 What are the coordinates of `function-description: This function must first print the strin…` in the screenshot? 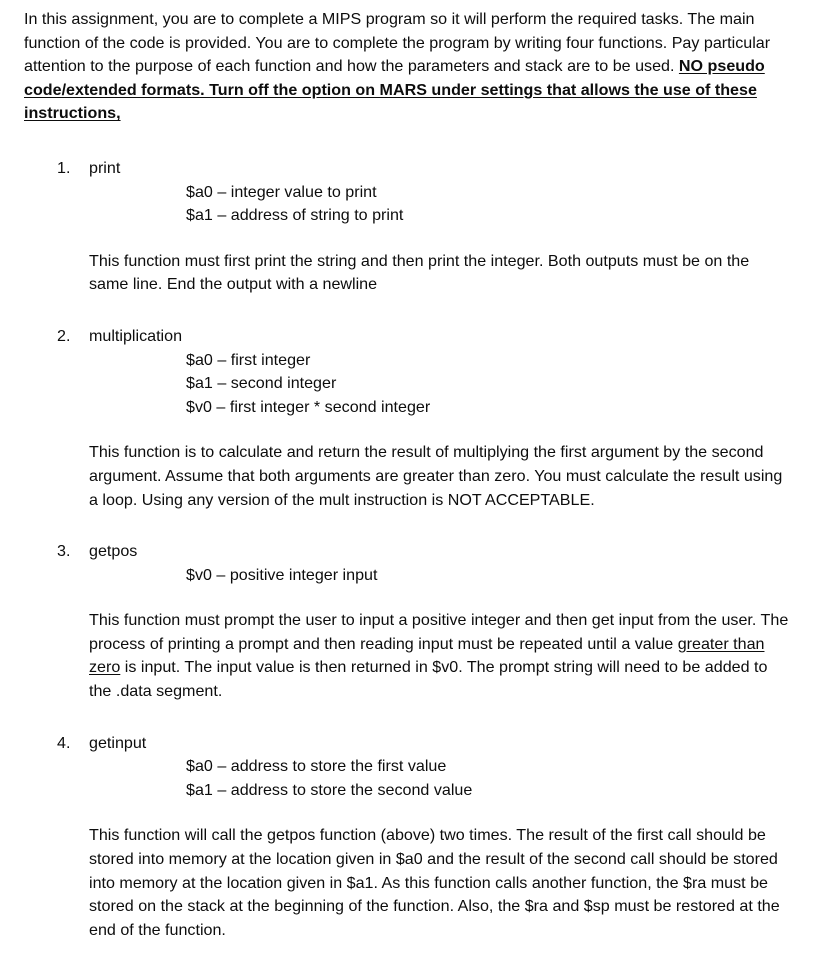 It's located at (440, 273).